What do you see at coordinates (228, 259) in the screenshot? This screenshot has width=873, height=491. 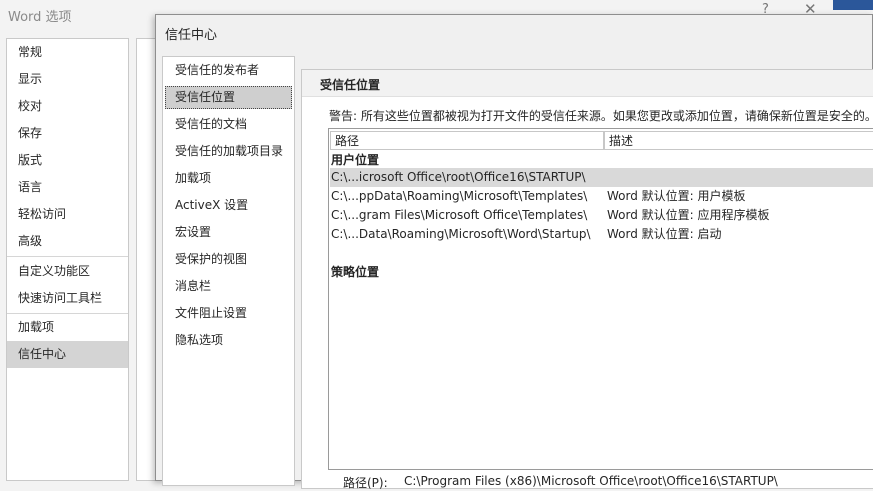 I see `tc-nav-protected-view: 受保护的视图` at bounding box center [228, 259].